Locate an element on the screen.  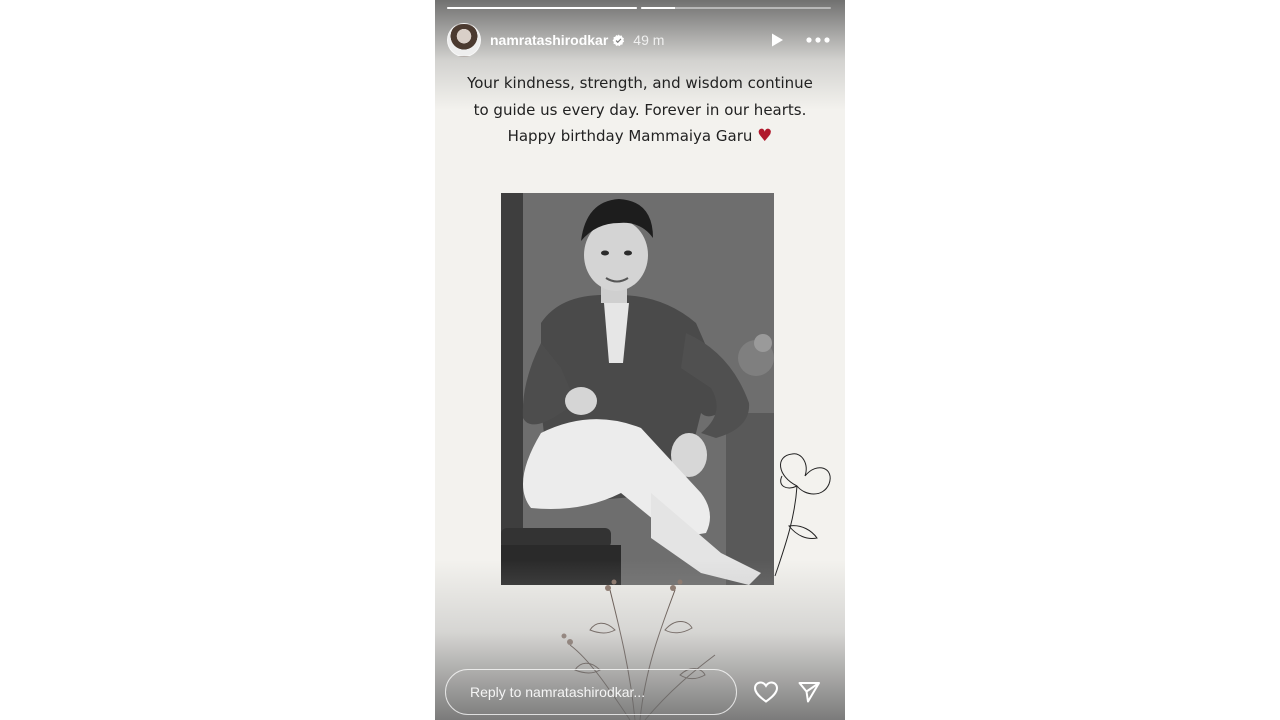
reply-input is located at coordinates (595, 692).